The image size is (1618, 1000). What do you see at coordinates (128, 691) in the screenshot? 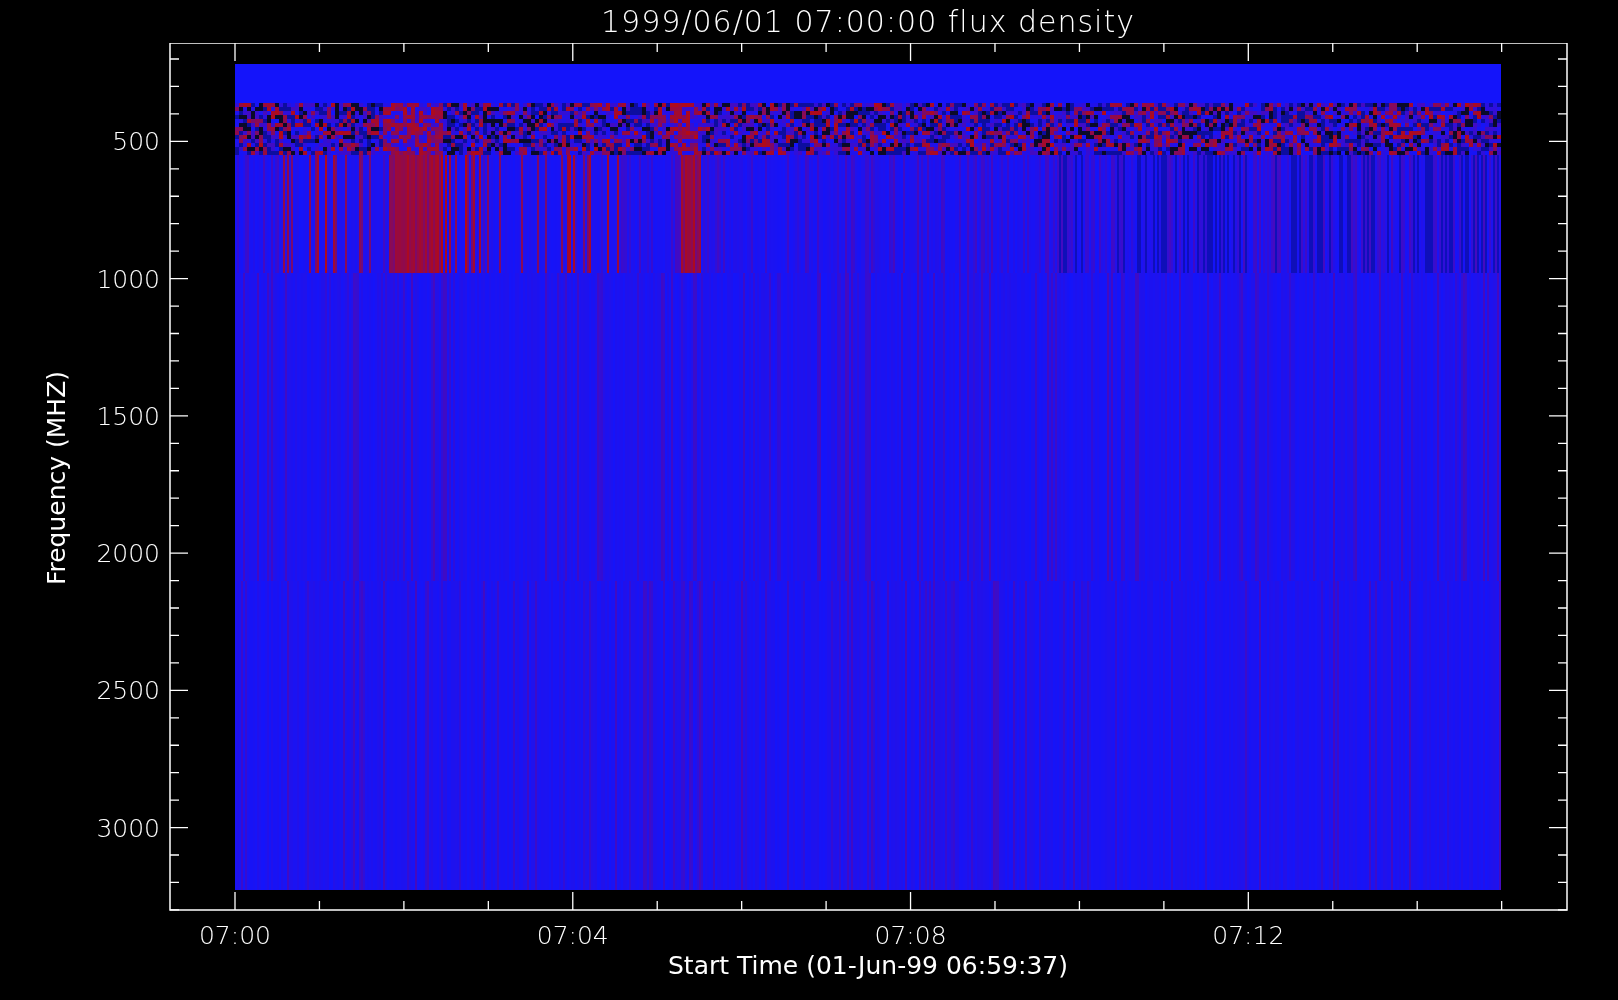
I see `axis-tick-label: 2500` at bounding box center [128, 691].